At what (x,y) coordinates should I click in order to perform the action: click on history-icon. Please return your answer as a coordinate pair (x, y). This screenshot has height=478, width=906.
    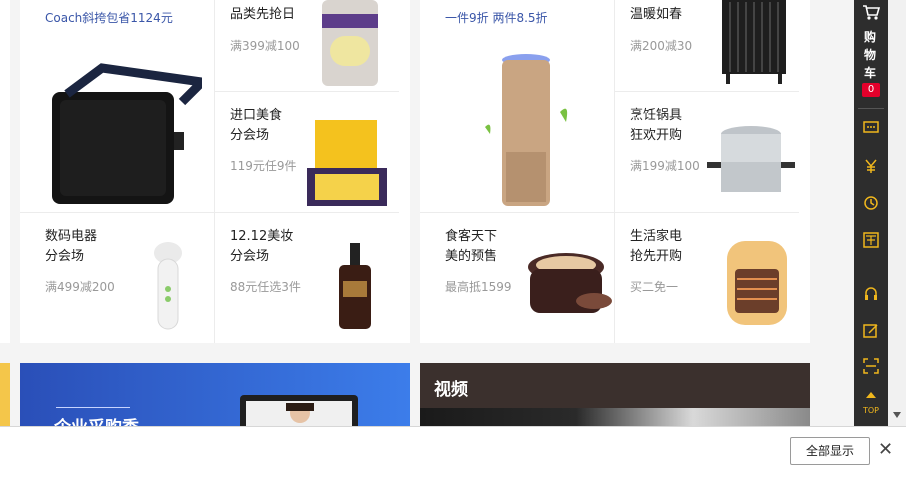
    Looking at the image, I should click on (871, 205).